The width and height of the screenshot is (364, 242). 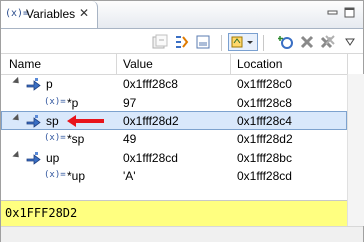 What do you see at coordinates (84, 13) in the screenshot?
I see `close-icon: ✕` at bounding box center [84, 13].